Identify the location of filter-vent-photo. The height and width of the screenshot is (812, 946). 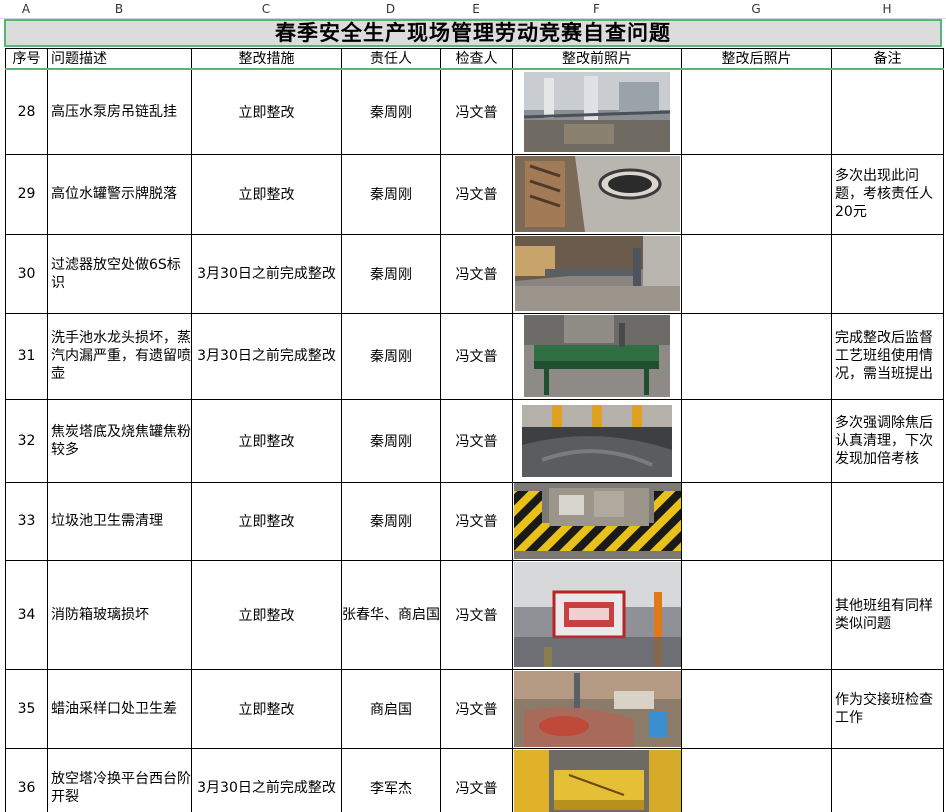
(597, 273).